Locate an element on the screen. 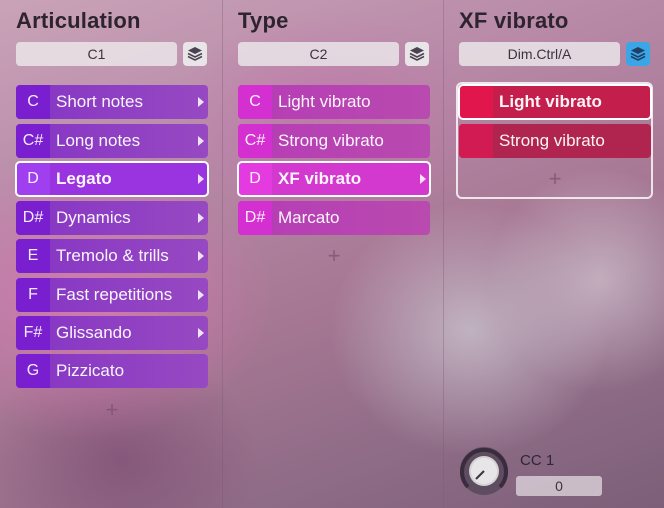  item-label: Tremolo & trills is located at coordinates (112, 255).